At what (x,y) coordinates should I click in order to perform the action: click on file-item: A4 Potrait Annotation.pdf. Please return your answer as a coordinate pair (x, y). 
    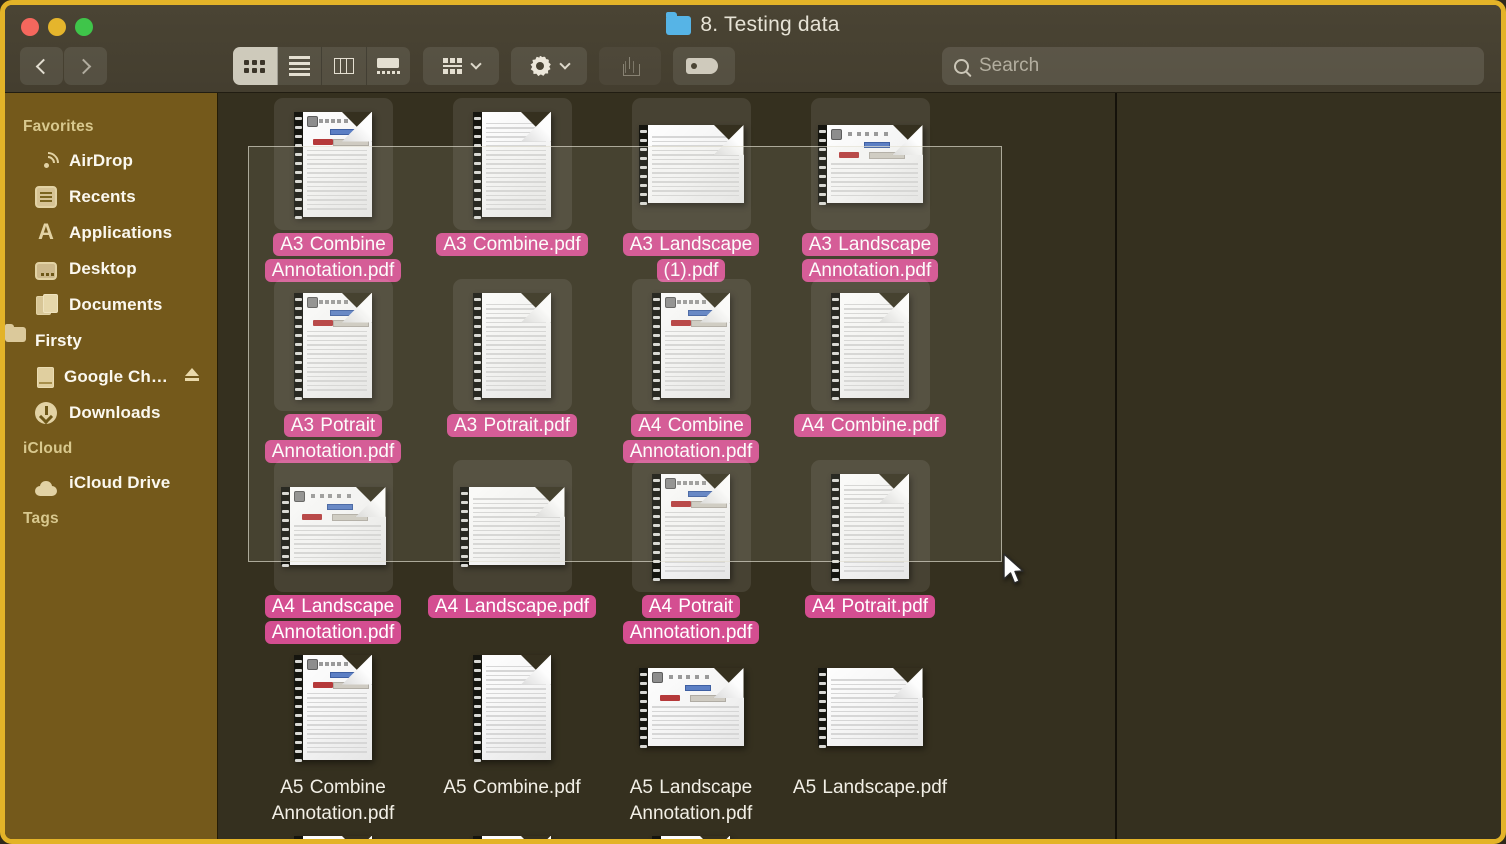
    Looking at the image, I should click on (691, 553).